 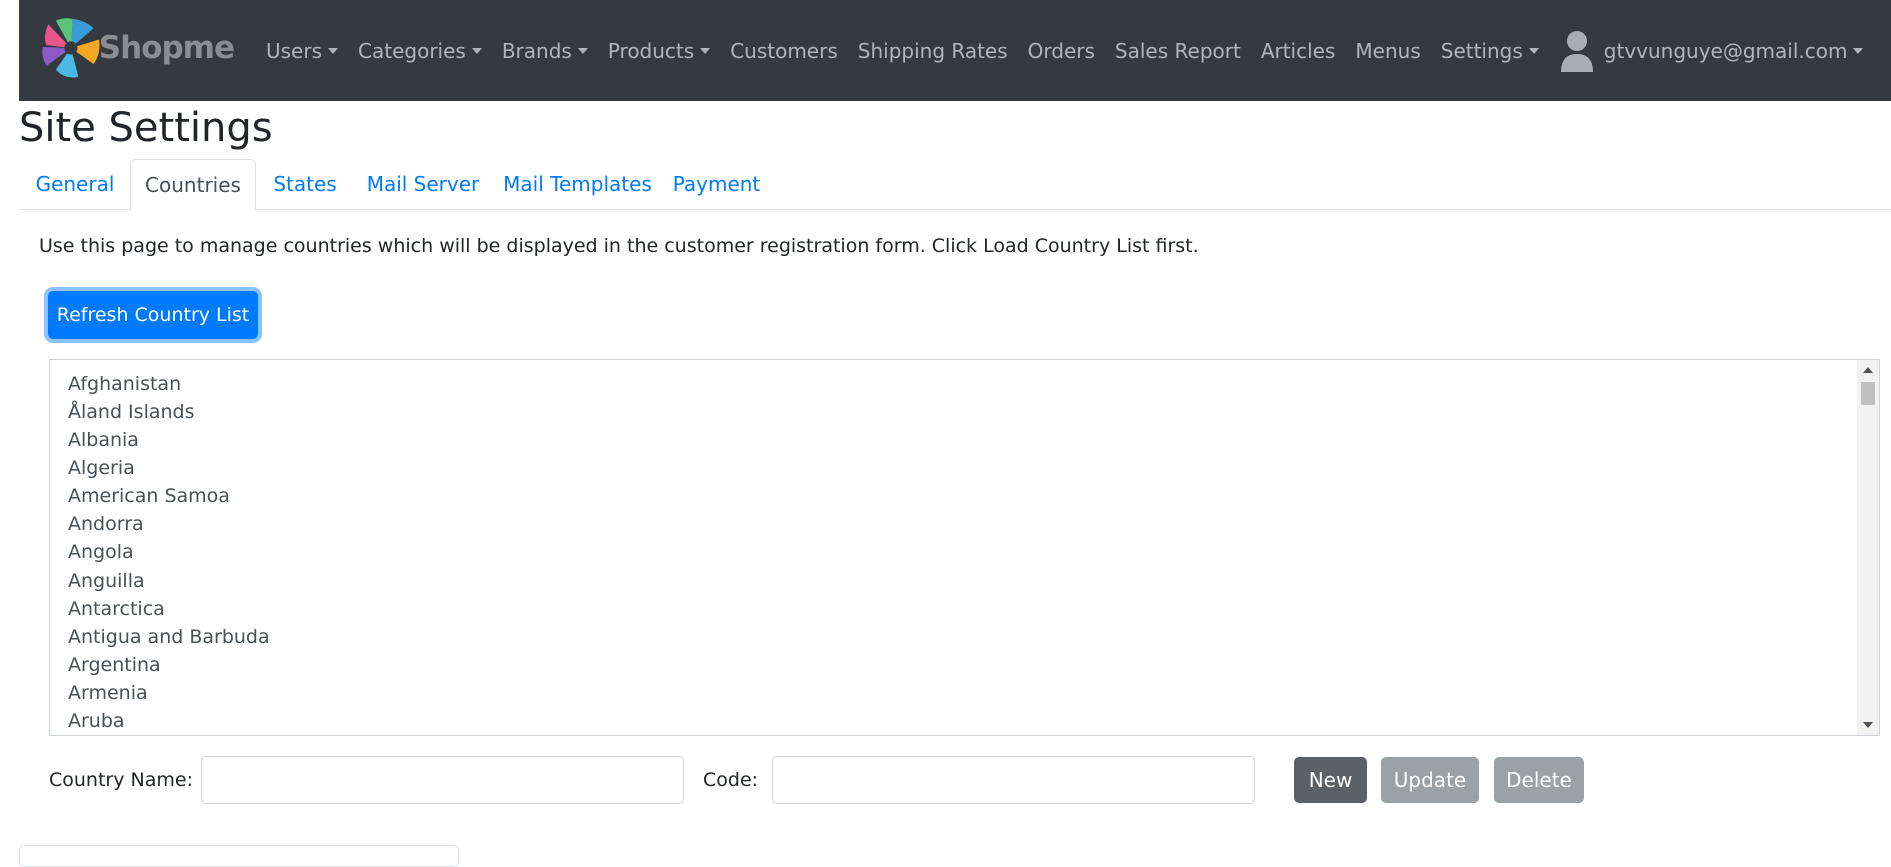 I want to click on country-option: Albania, so click(x=103, y=440).